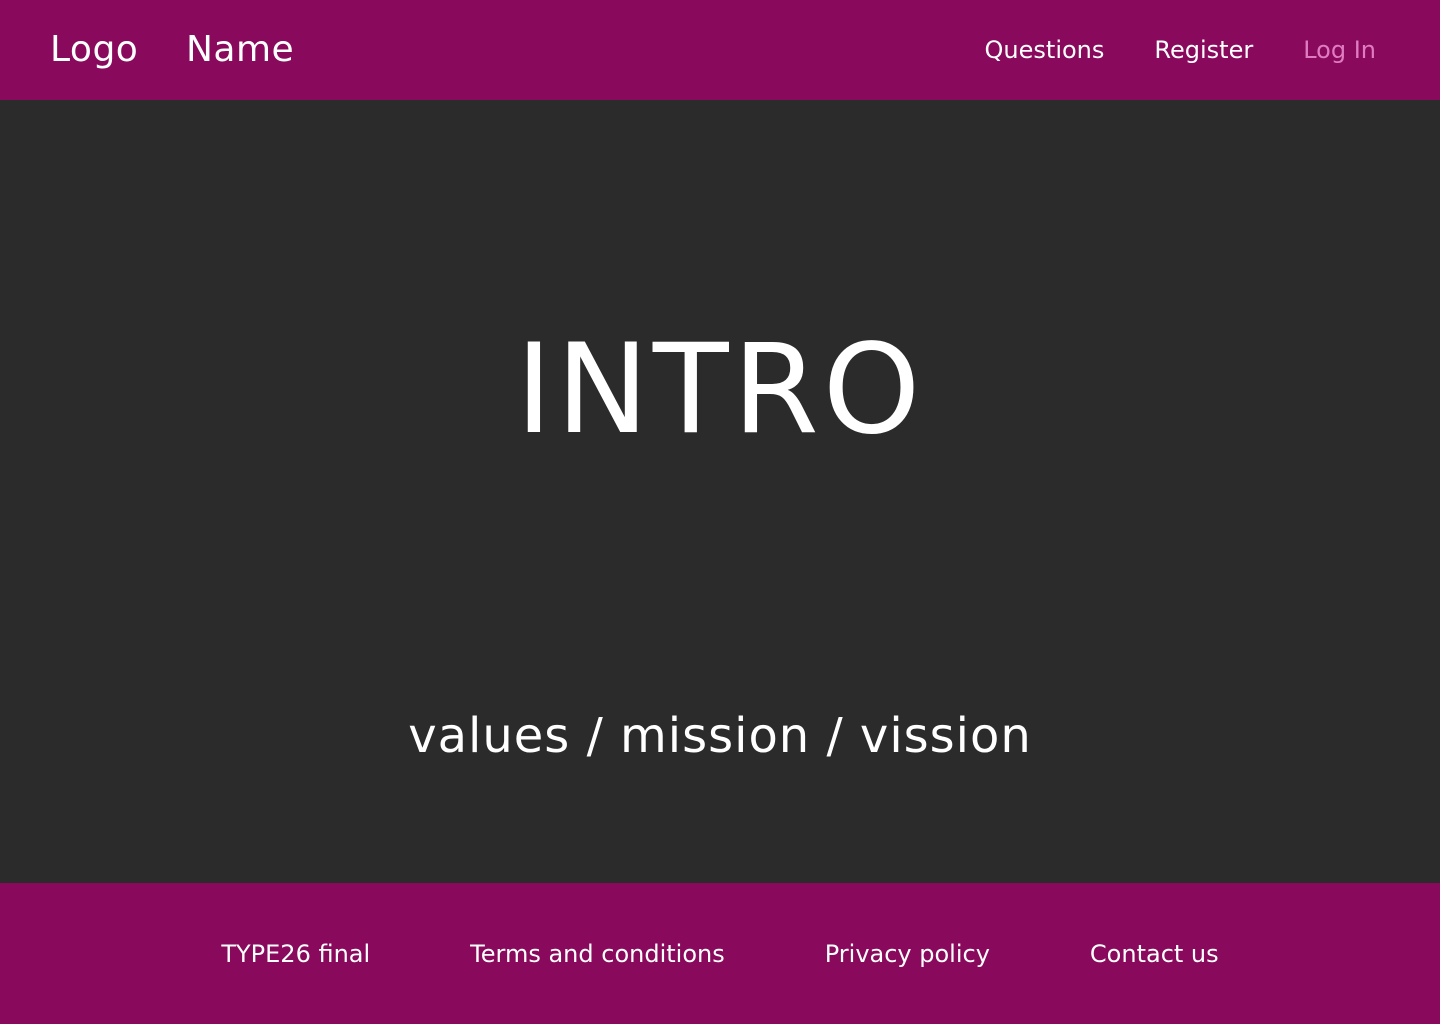 Image resolution: width=1440 pixels, height=1024 pixels. I want to click on nav-link-questions: Questions, so click(1045, 50).